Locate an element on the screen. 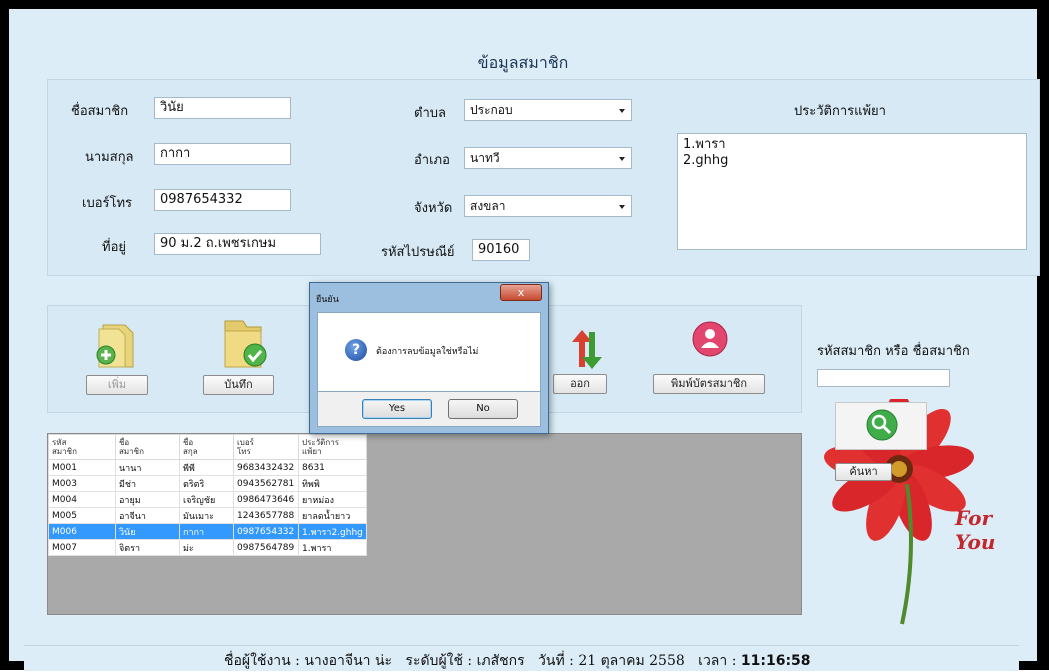  cell-last-name: ม่ะ is located at coordinates (206, 547).